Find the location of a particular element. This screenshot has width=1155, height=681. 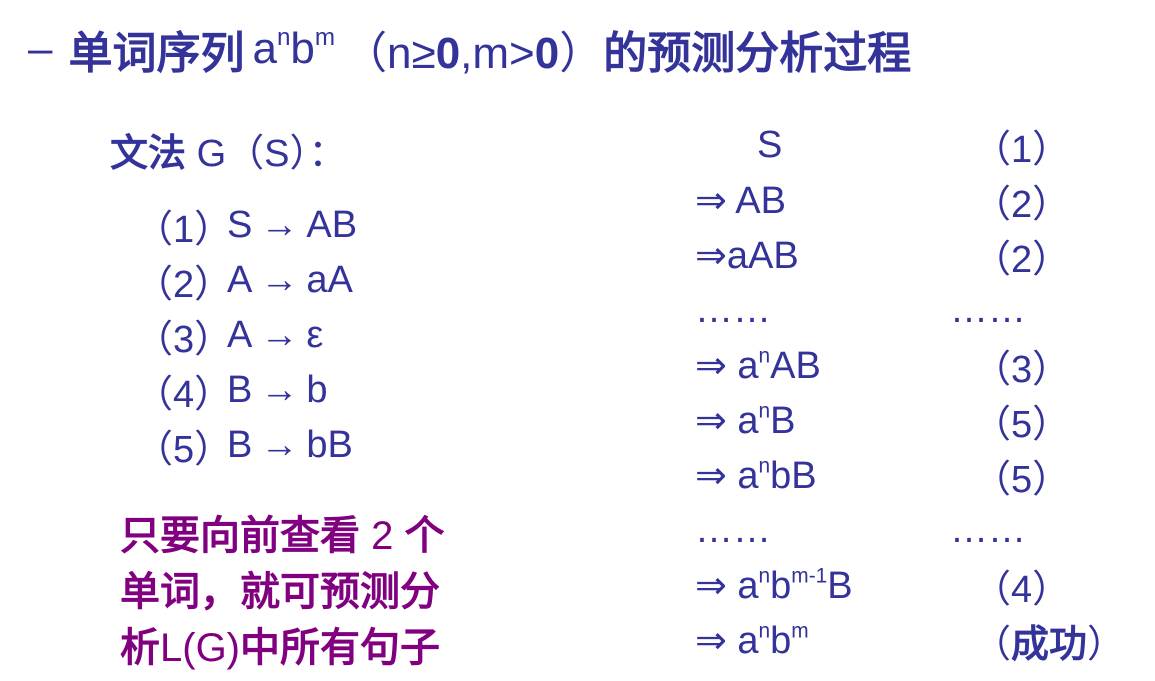

sentential-form: ⇒ anbB is located at coordinates (756, 475).